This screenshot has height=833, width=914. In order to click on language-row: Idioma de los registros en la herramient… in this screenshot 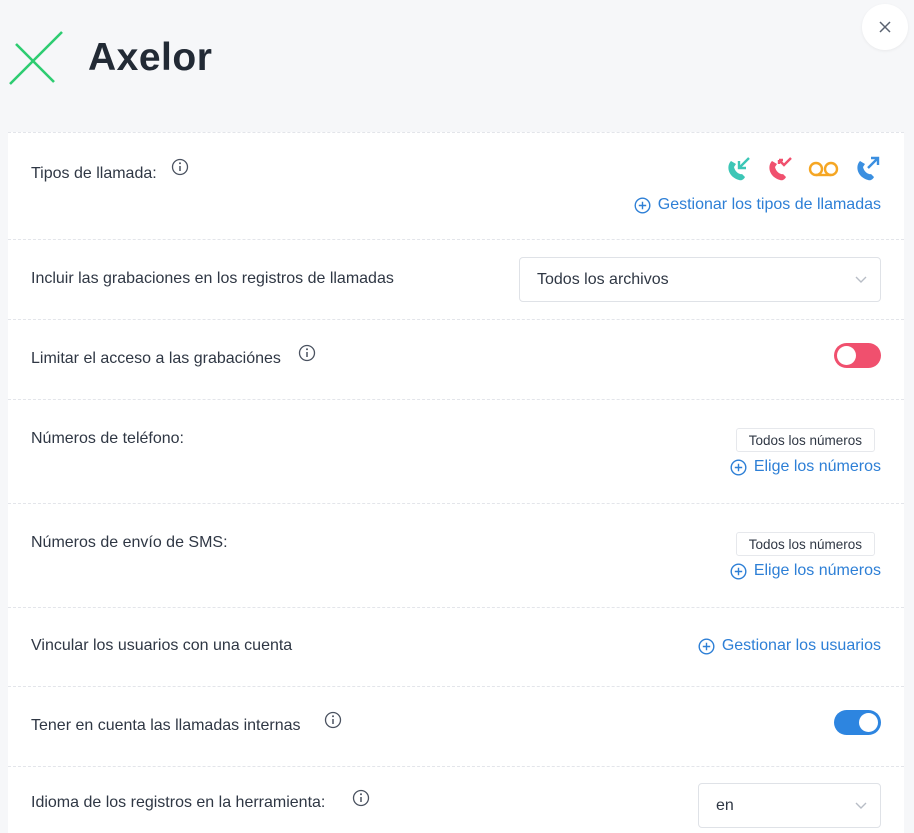, I will do `click(456, 800)`.